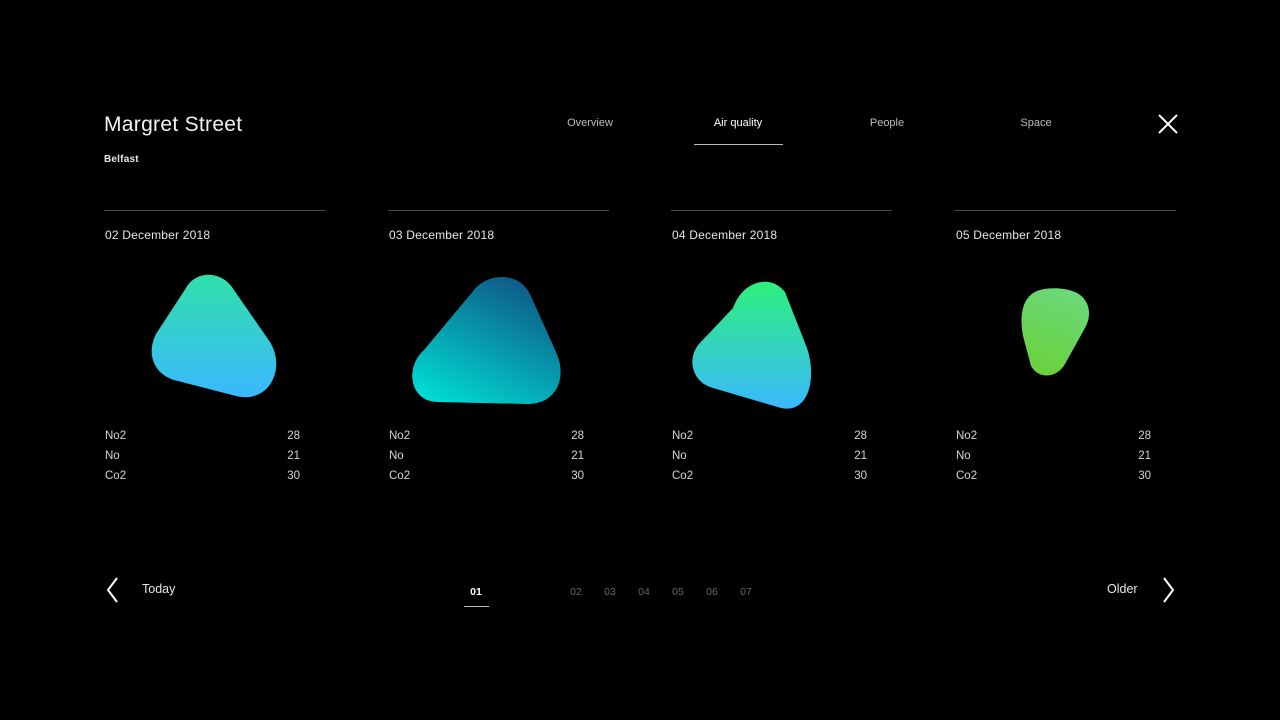 The height and width of the screenshot is (720, 1280). I want to click on day-card: 03 December 2018 No2 28 No 21 Co2 30, so click(498, 350).